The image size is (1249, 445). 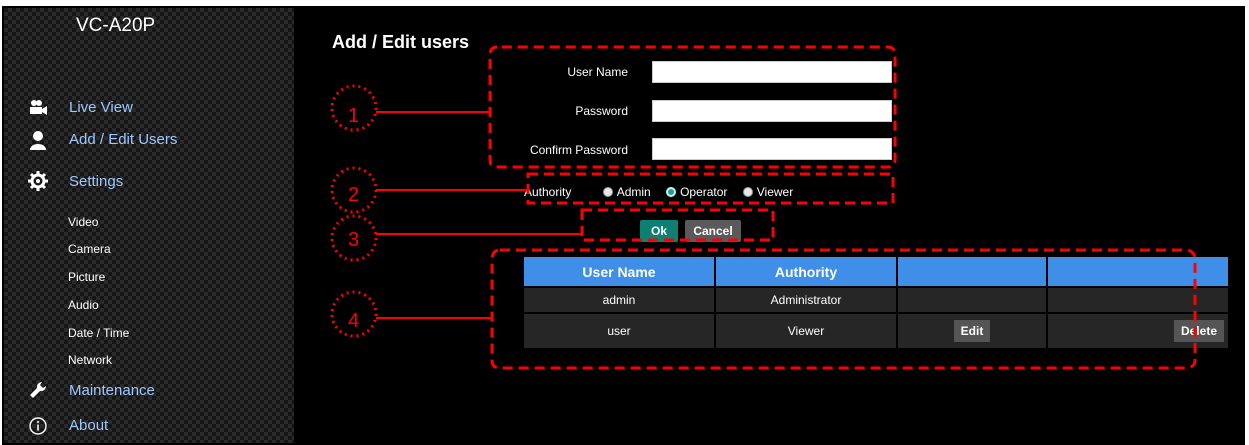 I want to click on sidebar-item-live-view: Live View, so click(x=101, y=107).